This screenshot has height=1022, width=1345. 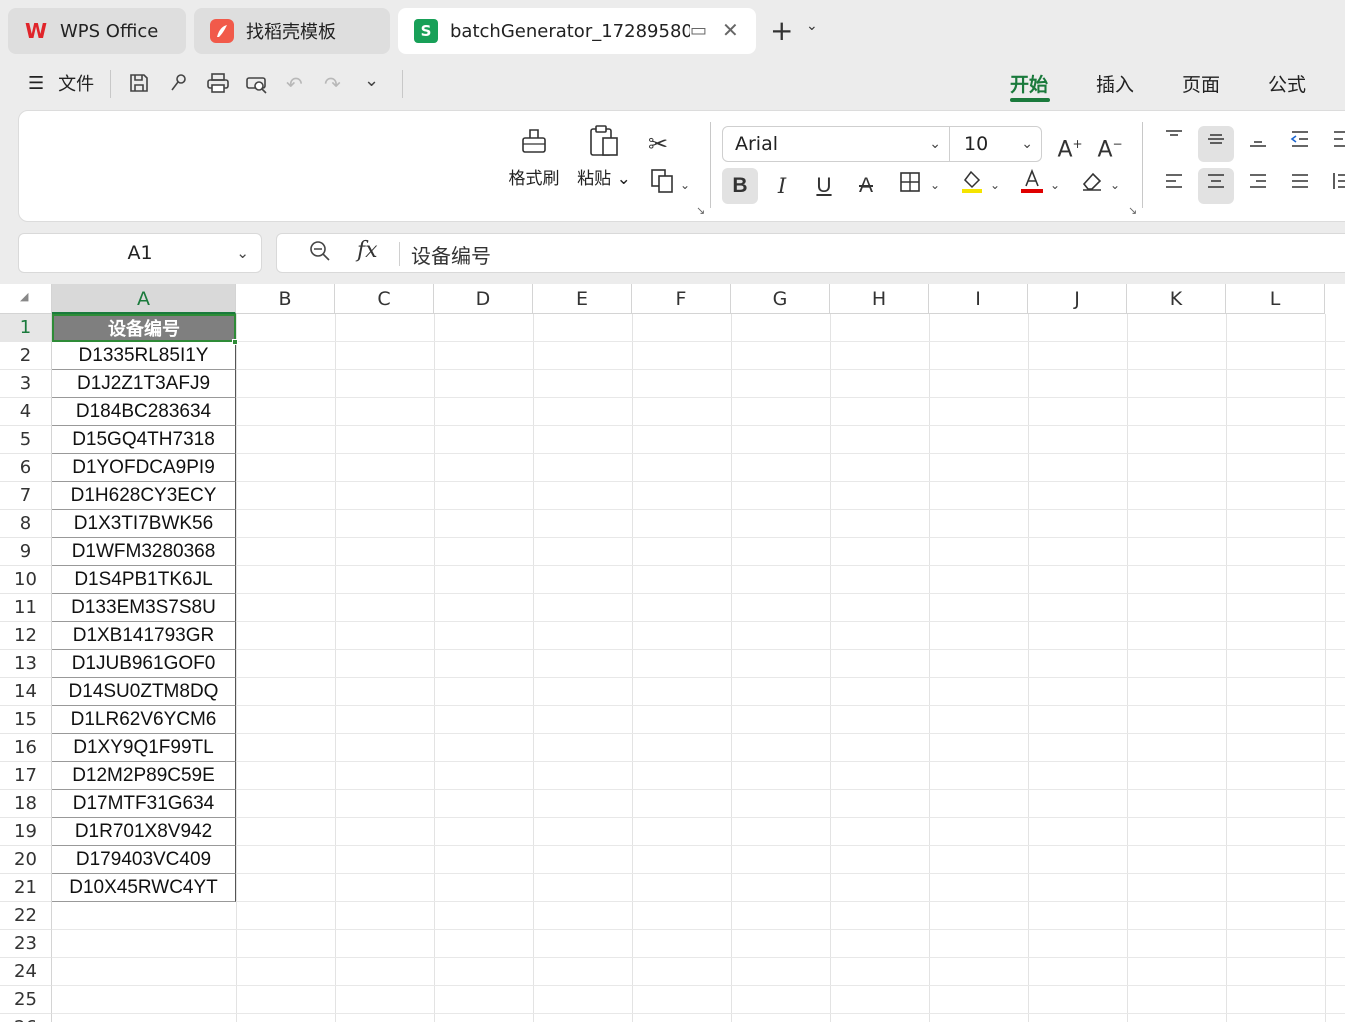 I want to click on row-header-10: 10, so click(x=26, y=580).